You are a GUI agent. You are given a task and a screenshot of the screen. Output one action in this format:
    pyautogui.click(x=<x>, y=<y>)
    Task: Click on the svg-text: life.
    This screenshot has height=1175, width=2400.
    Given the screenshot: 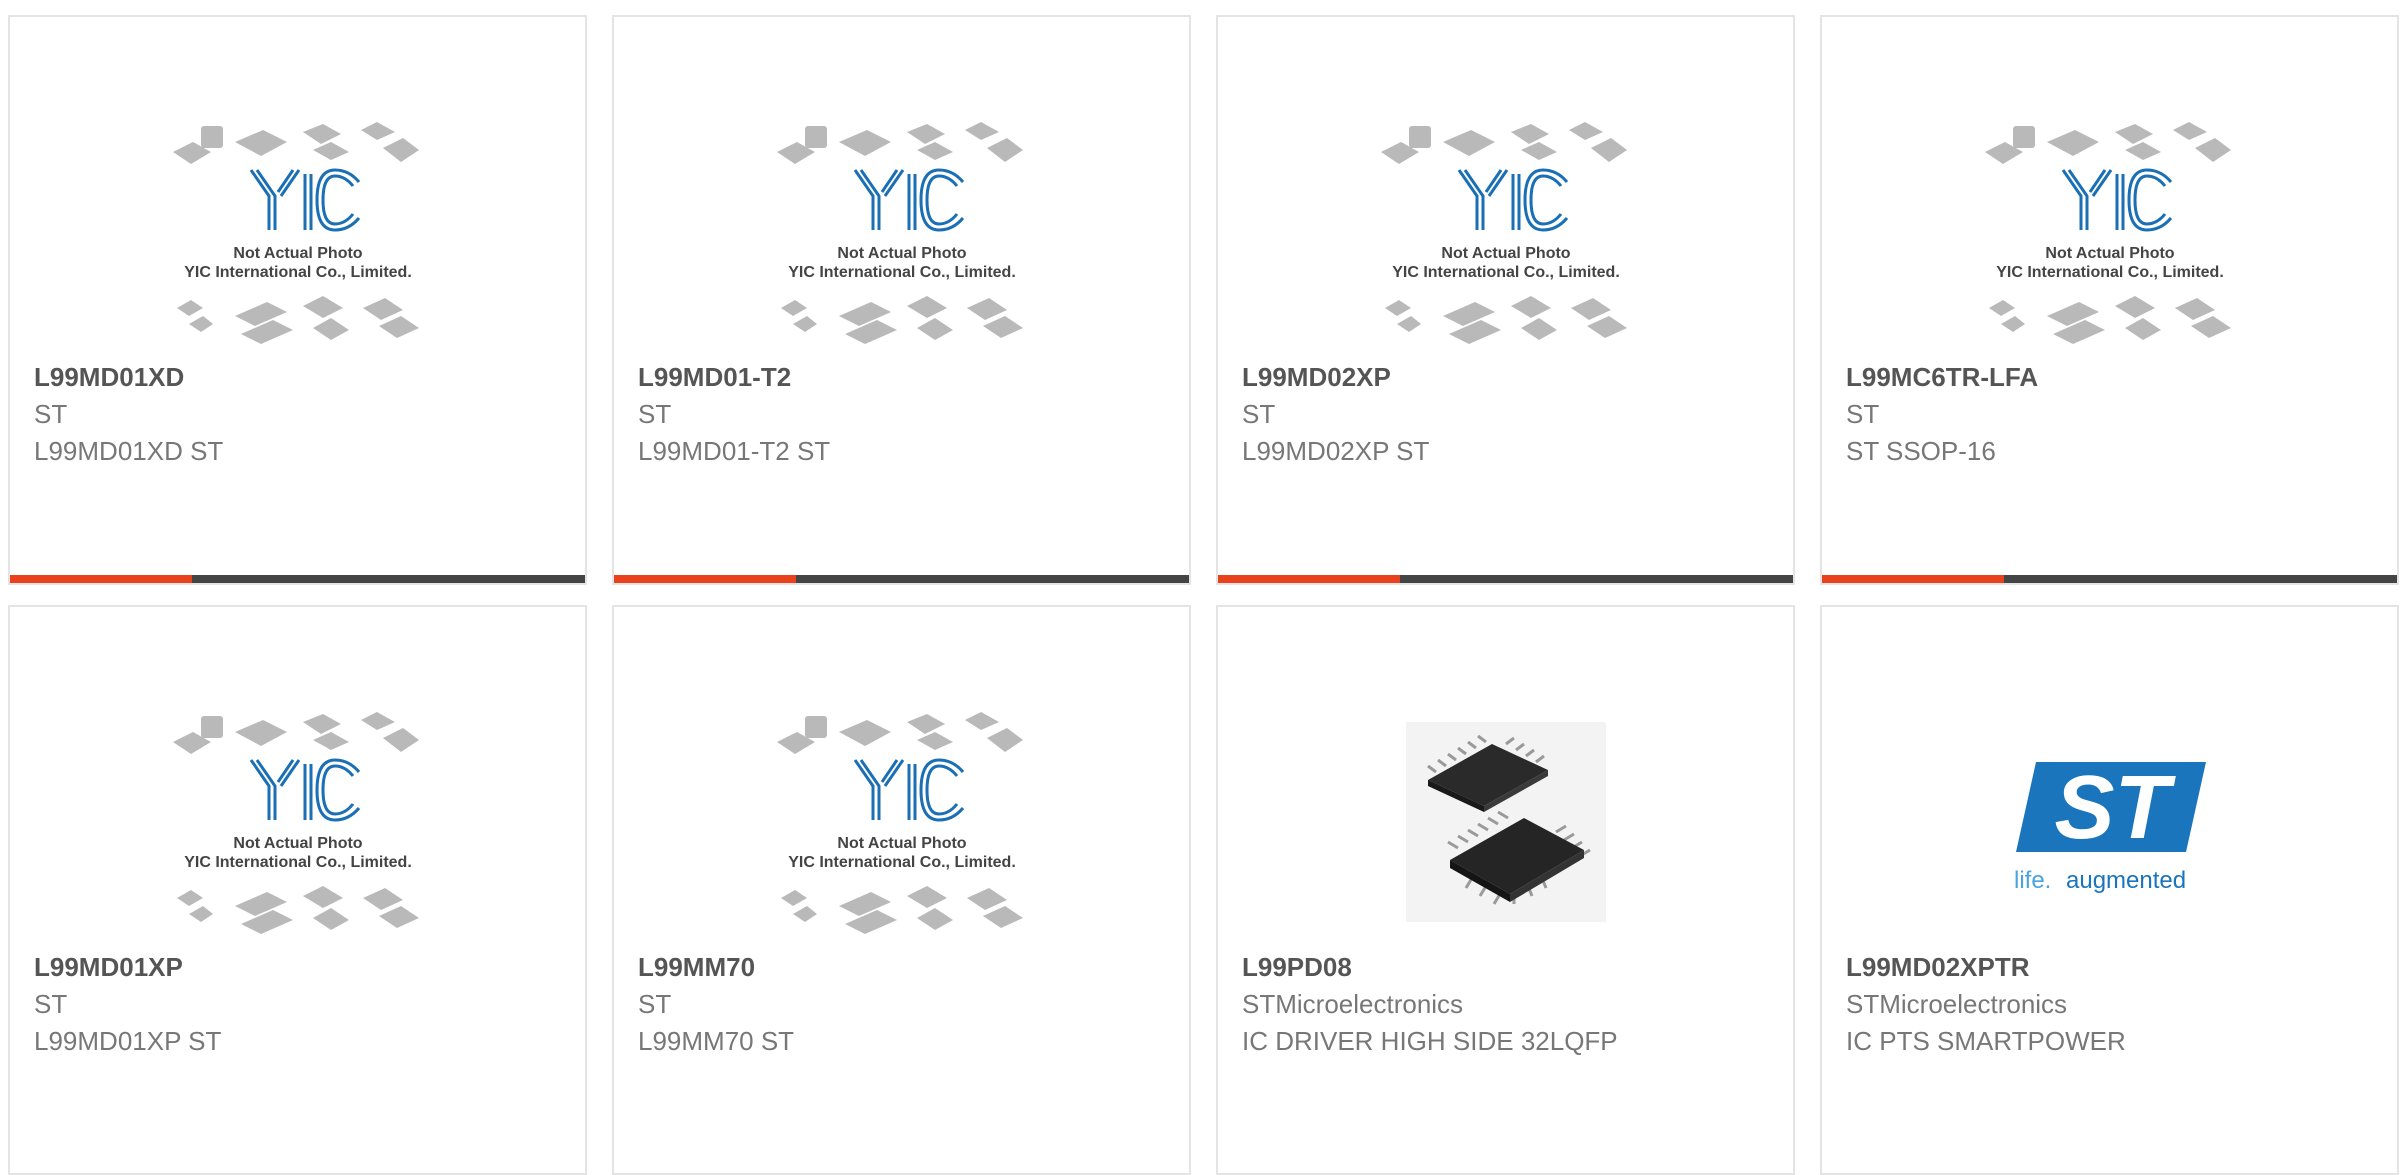 What is the action you would take?
    pyautogui.click(x=2032, y=880)
    